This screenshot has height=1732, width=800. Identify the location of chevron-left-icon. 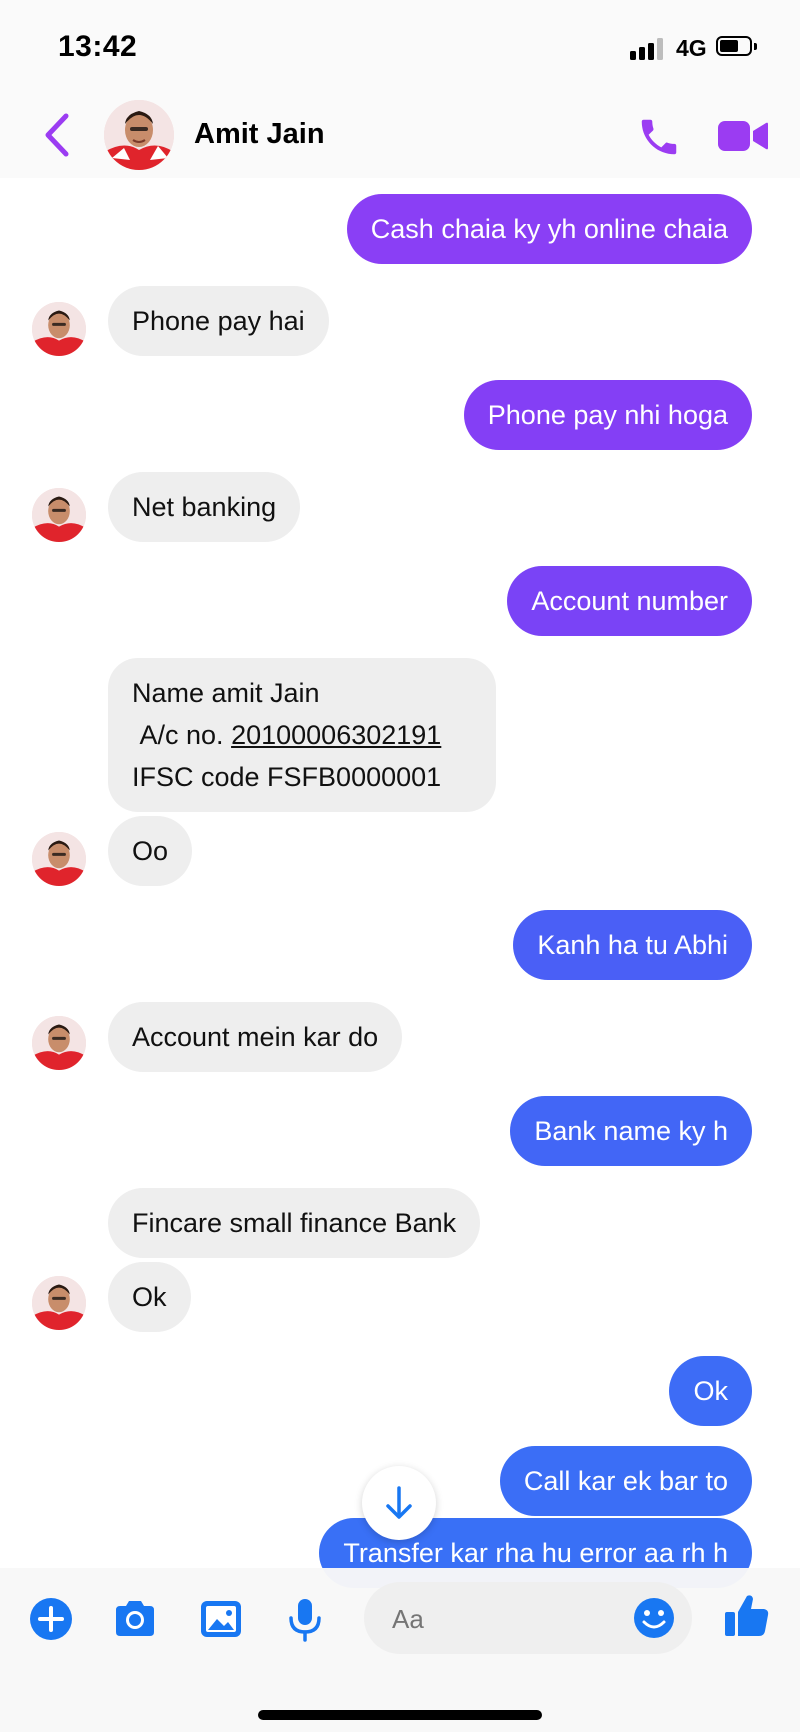
(57, 135).